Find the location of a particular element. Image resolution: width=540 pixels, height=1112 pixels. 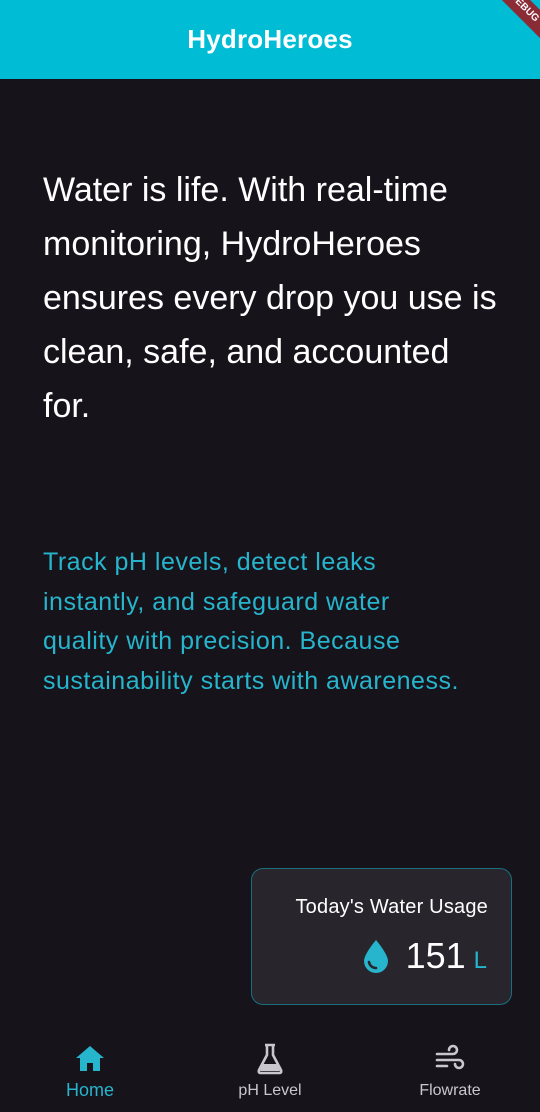

nav-item-home: Home is located at coordinates (90, 1071).